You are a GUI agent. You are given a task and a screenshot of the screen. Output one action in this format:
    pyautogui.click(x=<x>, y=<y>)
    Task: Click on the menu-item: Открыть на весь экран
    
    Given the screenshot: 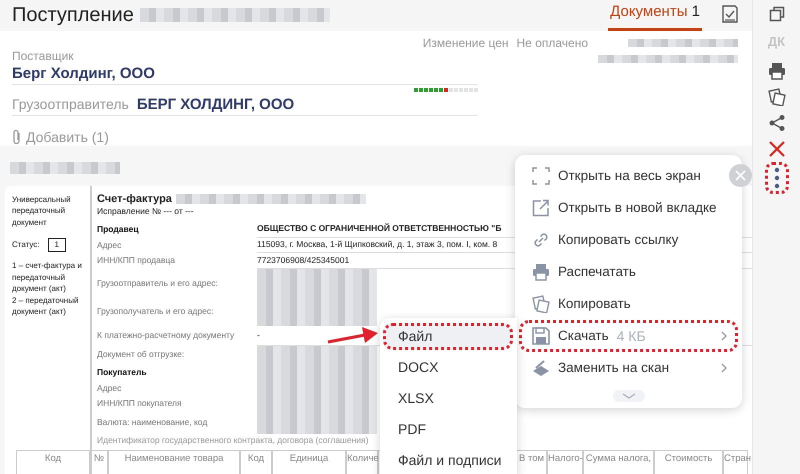 What is the action you would take?
    pyautogui.click(x=621, y=176)
    